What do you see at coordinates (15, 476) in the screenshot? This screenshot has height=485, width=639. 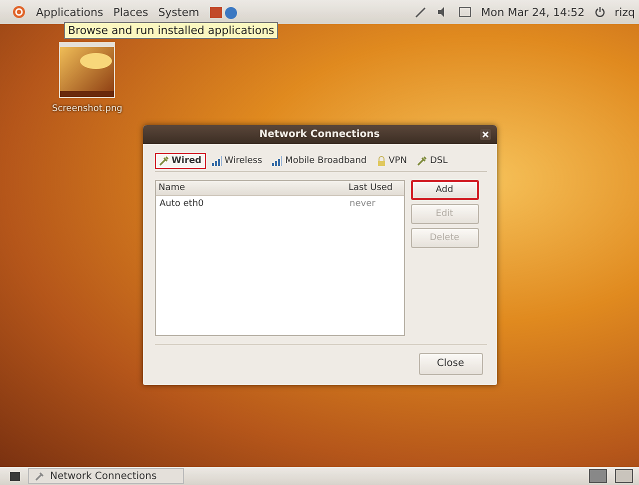 I see `show-desktop-icon` at bounding box center [15, 476].